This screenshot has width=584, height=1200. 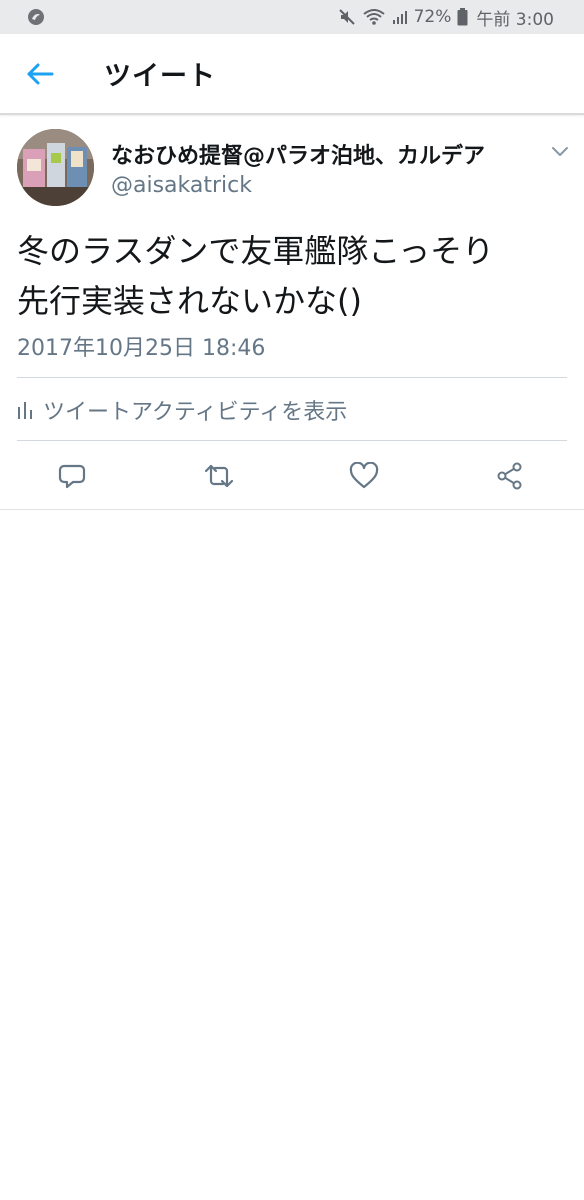 I want to click on status-bar: 72% 午前 3:00, so click(x=292, y=17).